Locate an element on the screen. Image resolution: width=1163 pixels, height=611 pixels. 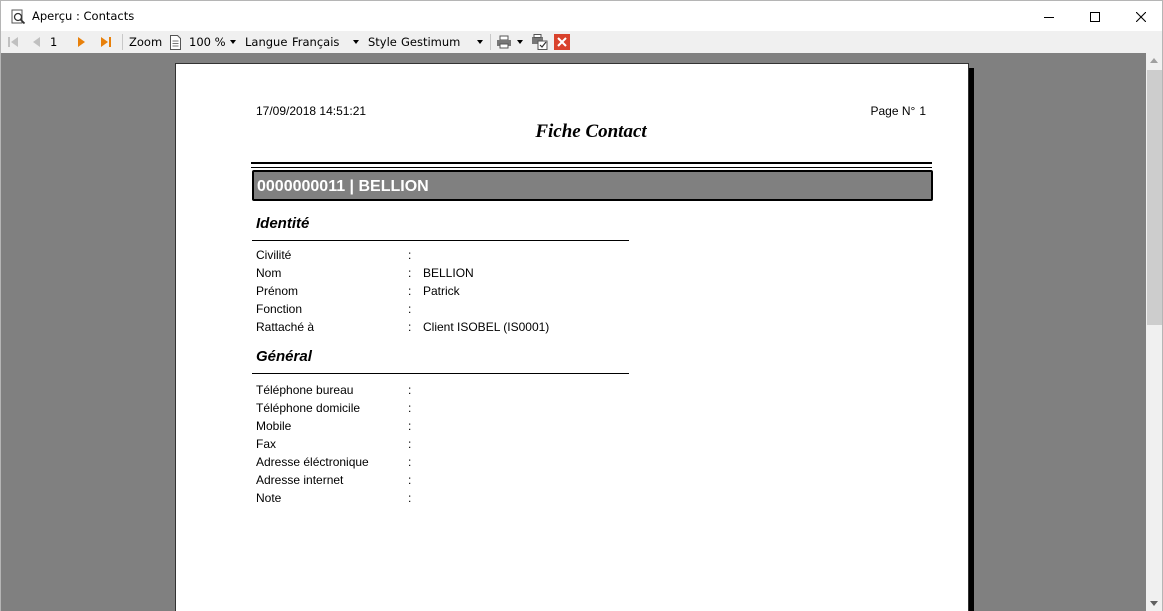
last-page-button is located at coordinates (106, 42).